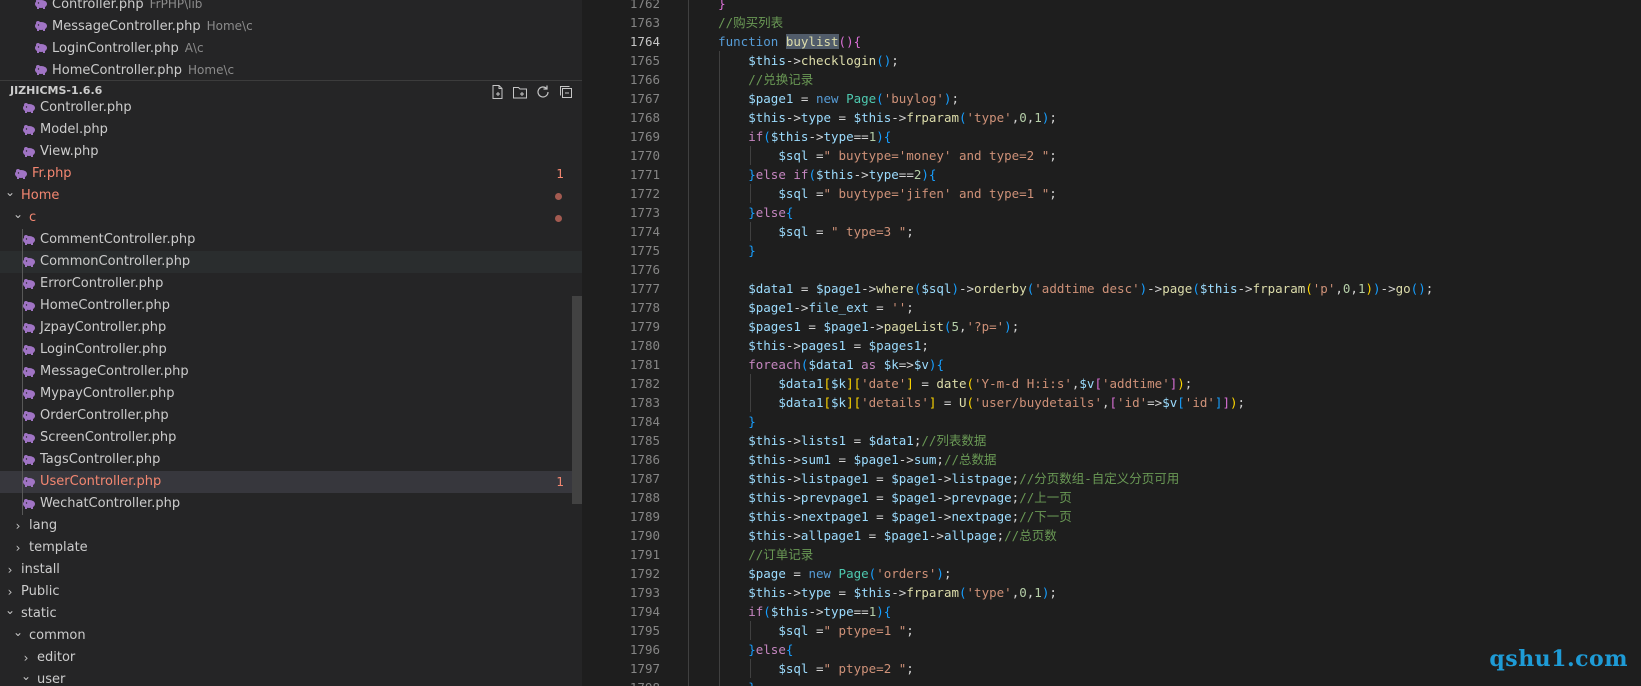 This screenshot has width=1641, height=686. Describe the element at coordinates (812, 174) in the screenshot. I see `code-line: }else if($this->type==2){` at that location.